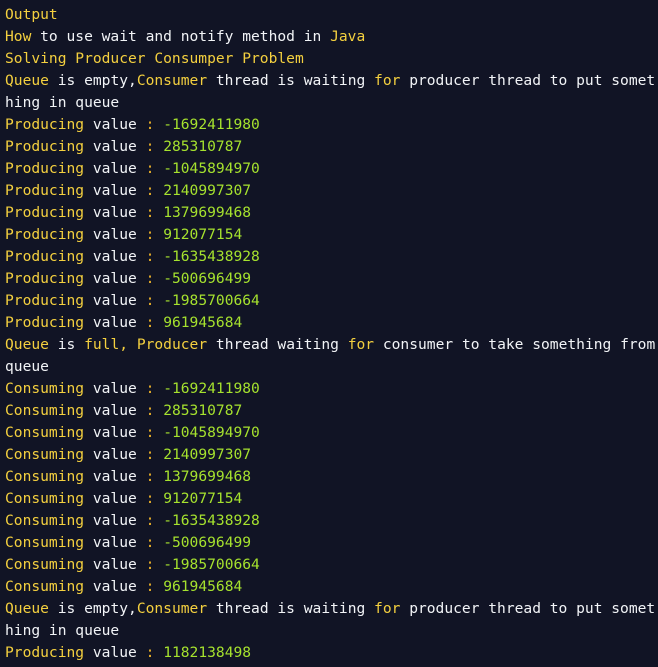 The image size is (658, 667). What do you see at coordinates (331, 213) in the screenshot?
I see `line-producing-5: Producing value : 1379699468` at bounding box center [331, 213].